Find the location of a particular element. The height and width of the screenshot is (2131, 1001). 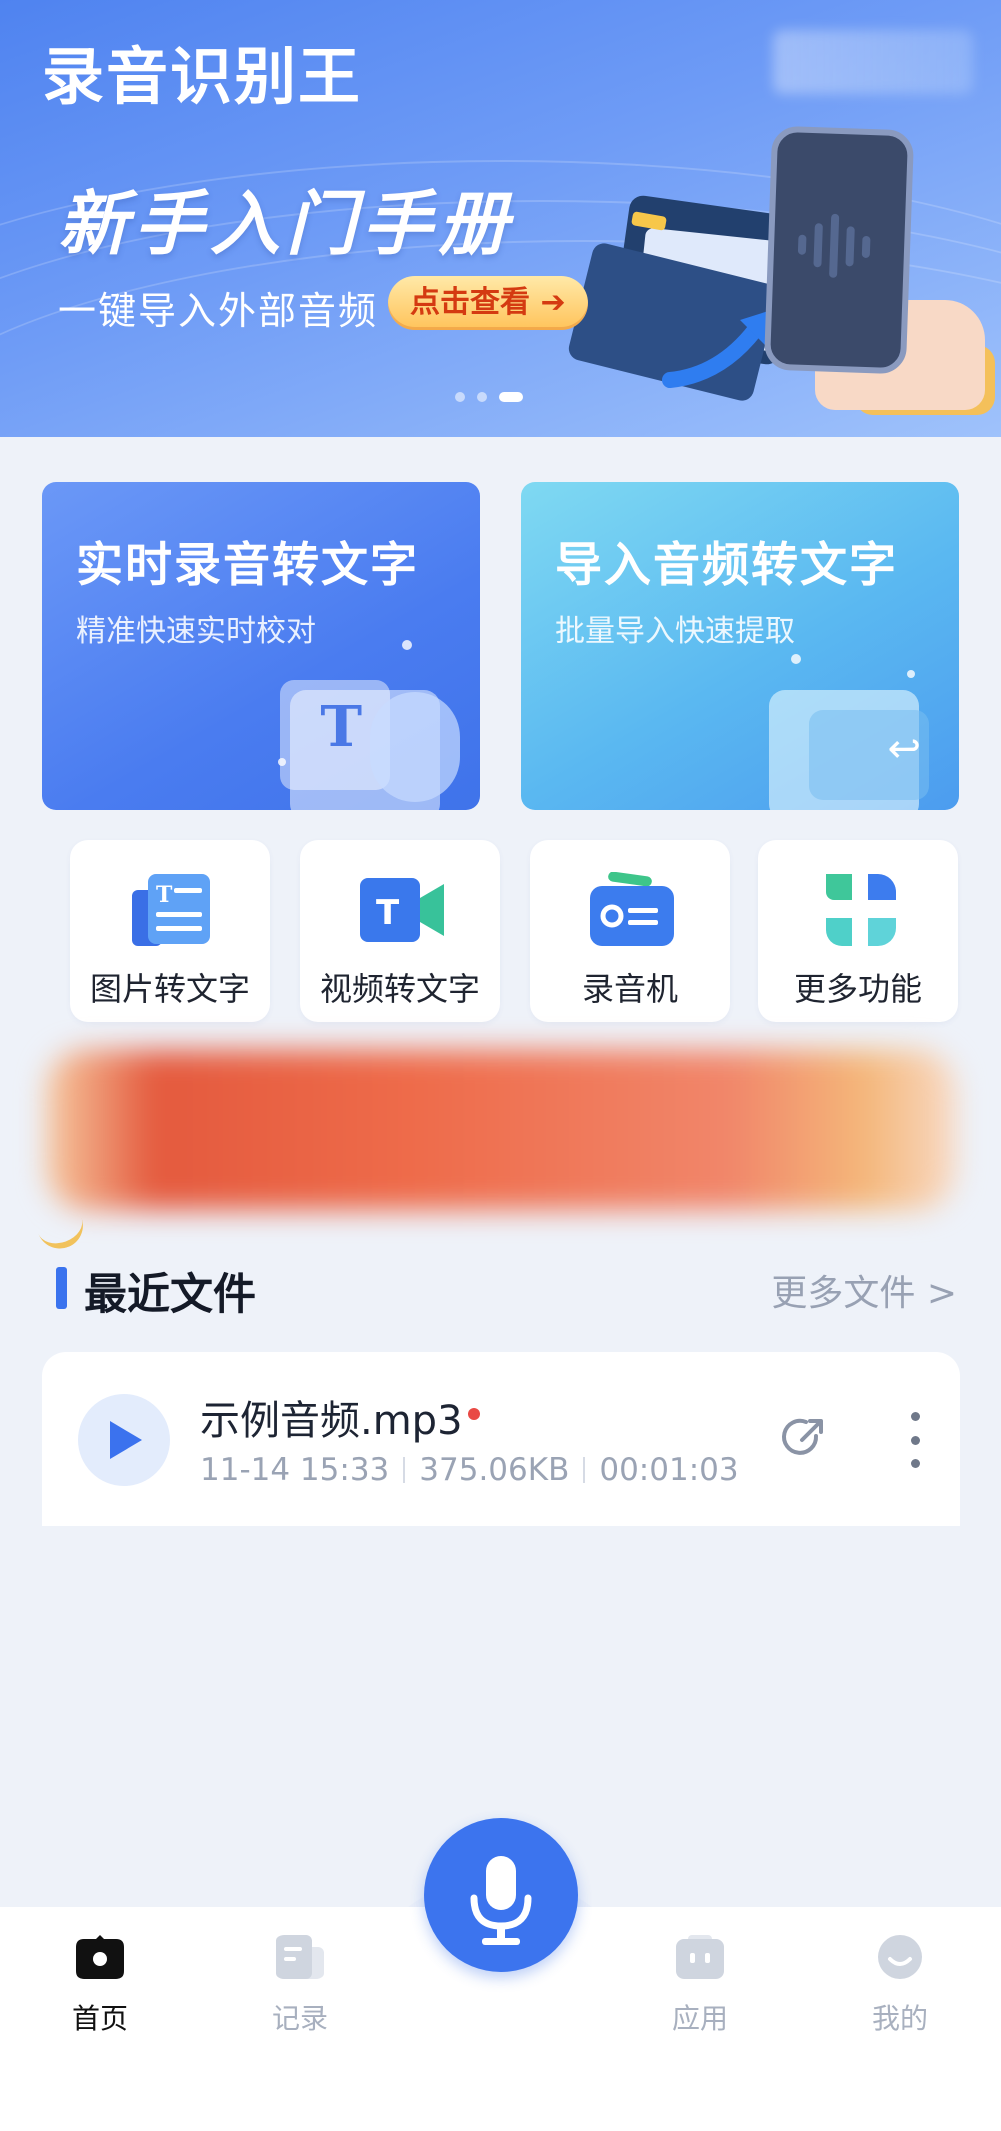

nav-label: 我的 is located at coordinates (899, 2018).